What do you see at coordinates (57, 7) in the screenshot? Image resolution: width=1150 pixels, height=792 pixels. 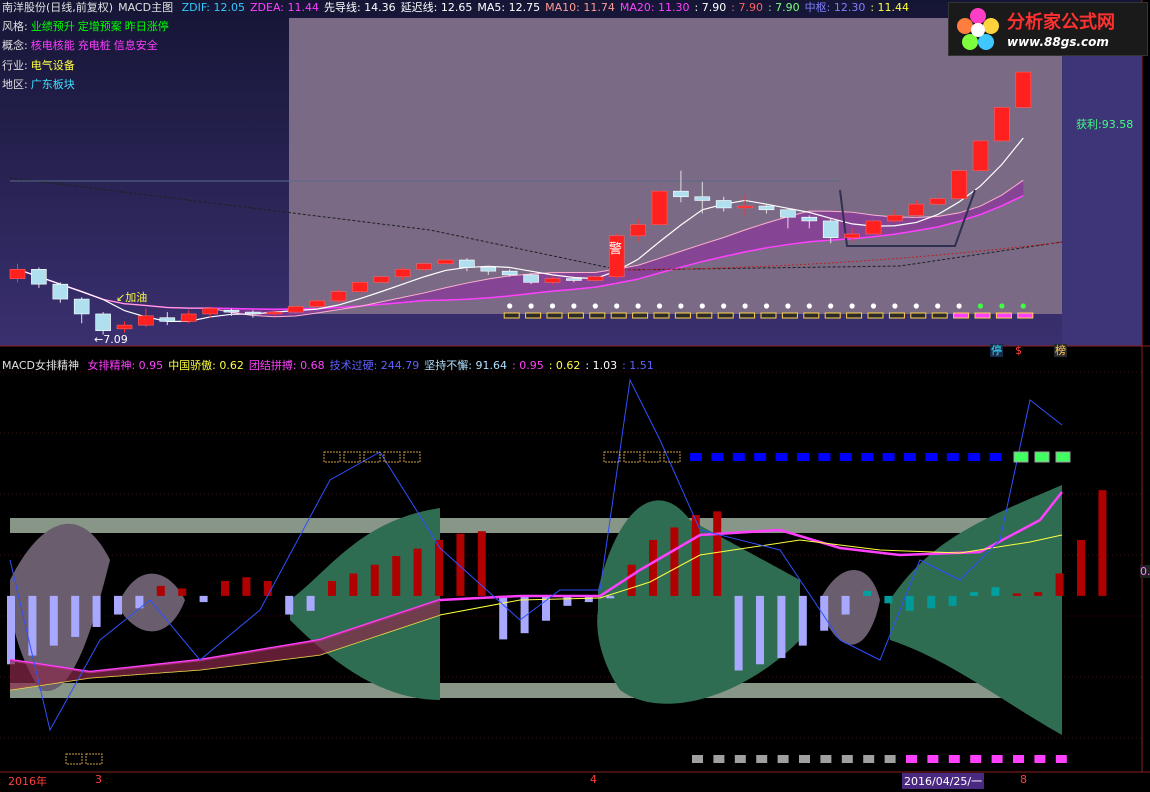 I see `stock-title: 南洋股份(日线,前复权)` at bounding box center [57, 7].